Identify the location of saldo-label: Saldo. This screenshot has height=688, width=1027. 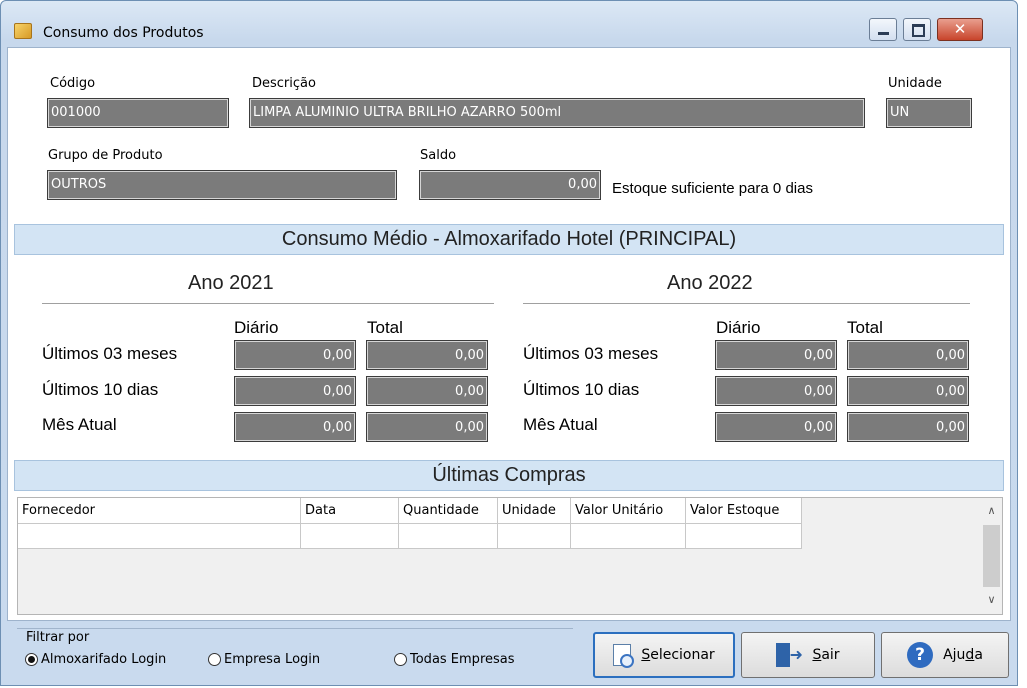
(438, 155).